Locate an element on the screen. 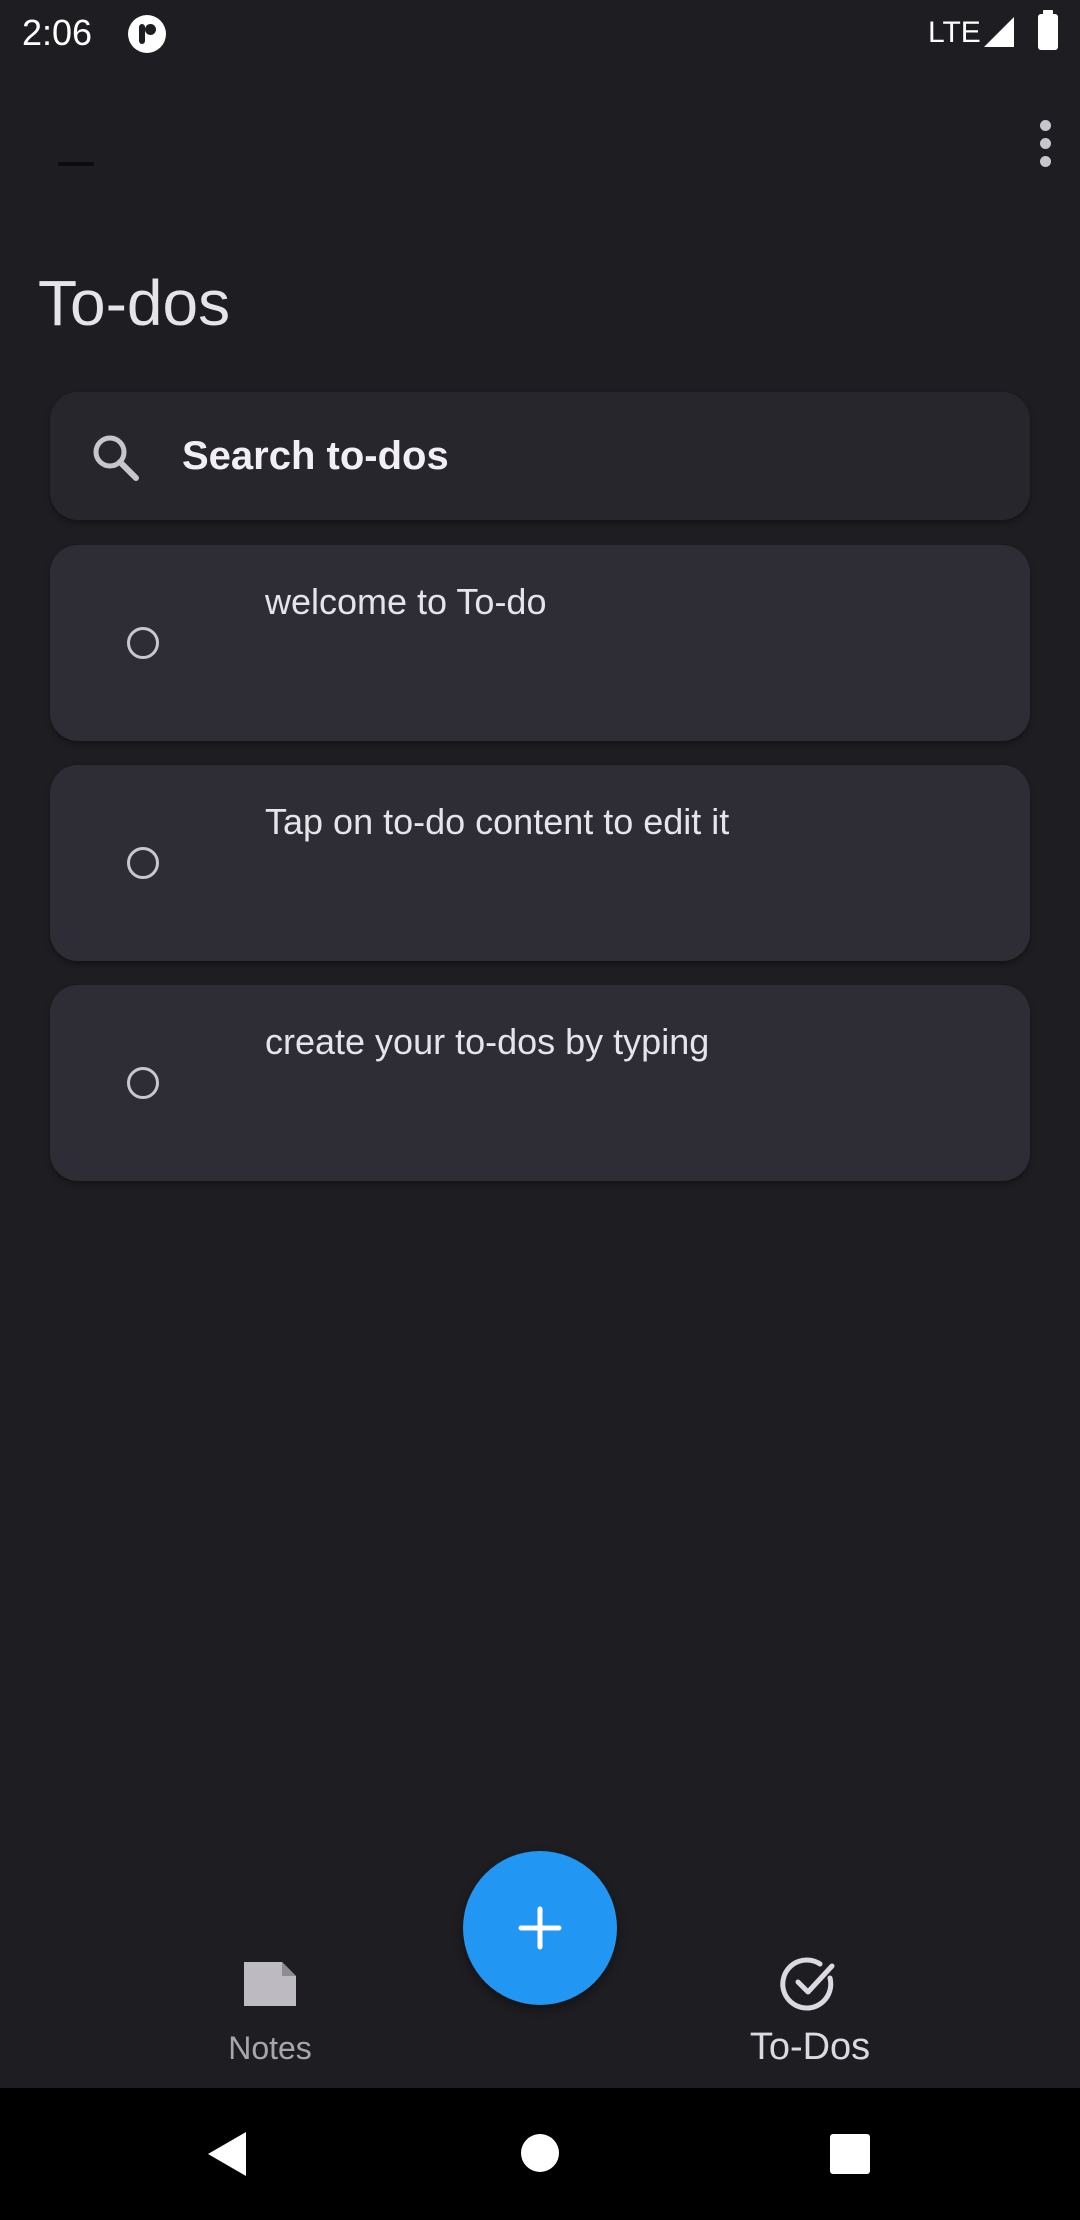 The image size is (1080, 2220). todo-item: create your to-dos by typing is located at coordinates (540, 1083).